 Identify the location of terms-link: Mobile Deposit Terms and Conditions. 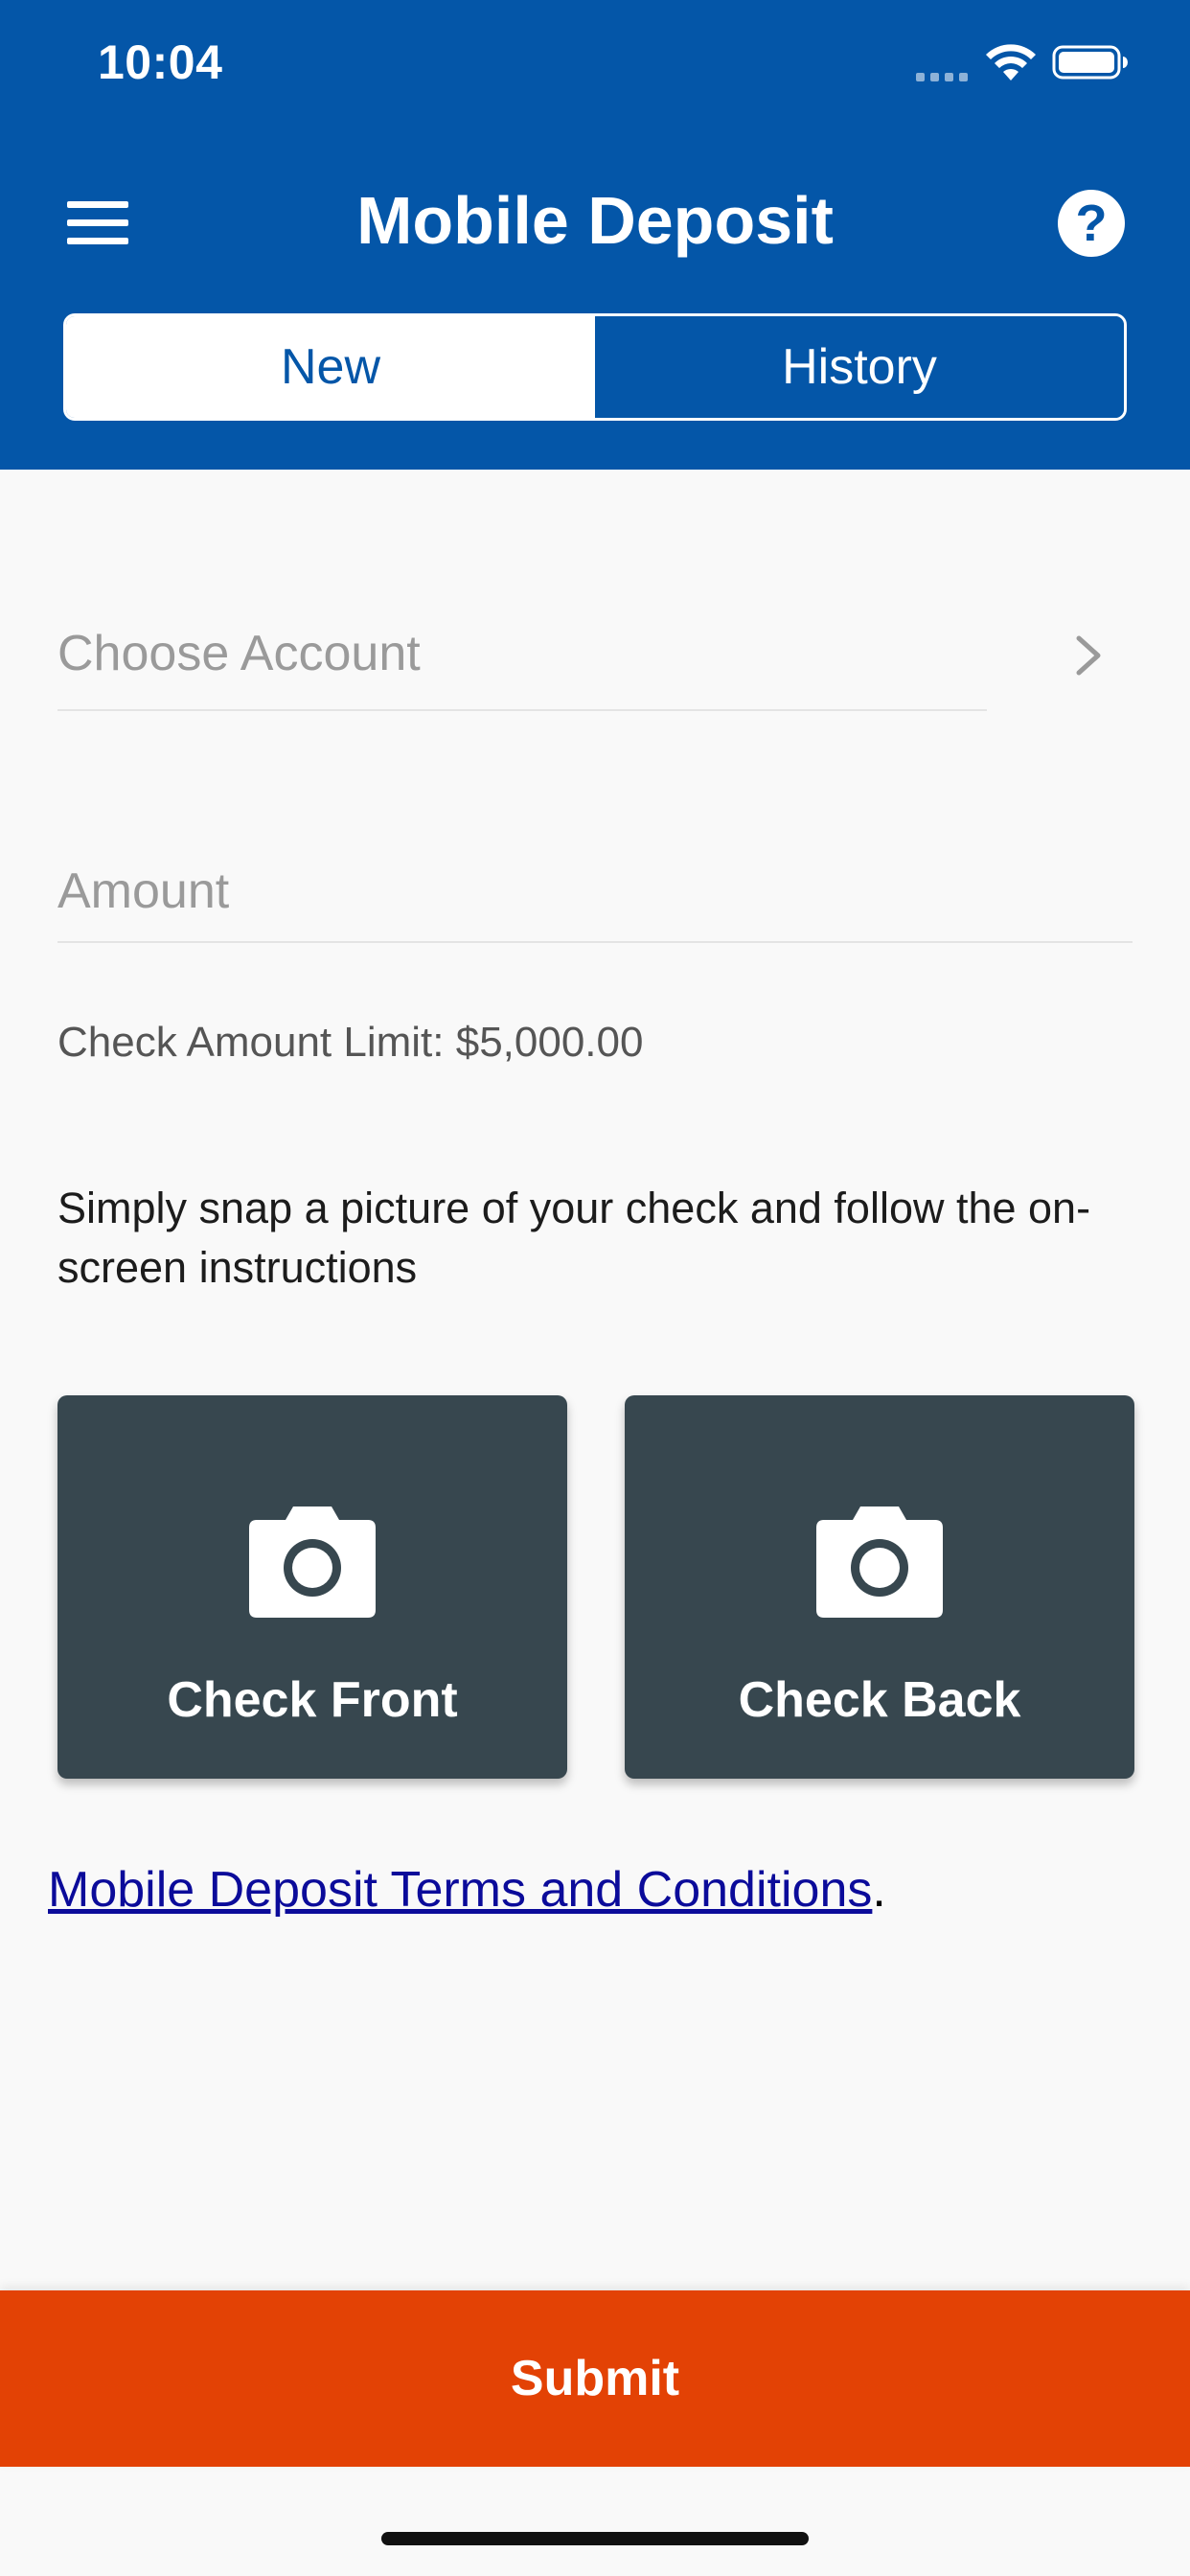
(460, 1890).